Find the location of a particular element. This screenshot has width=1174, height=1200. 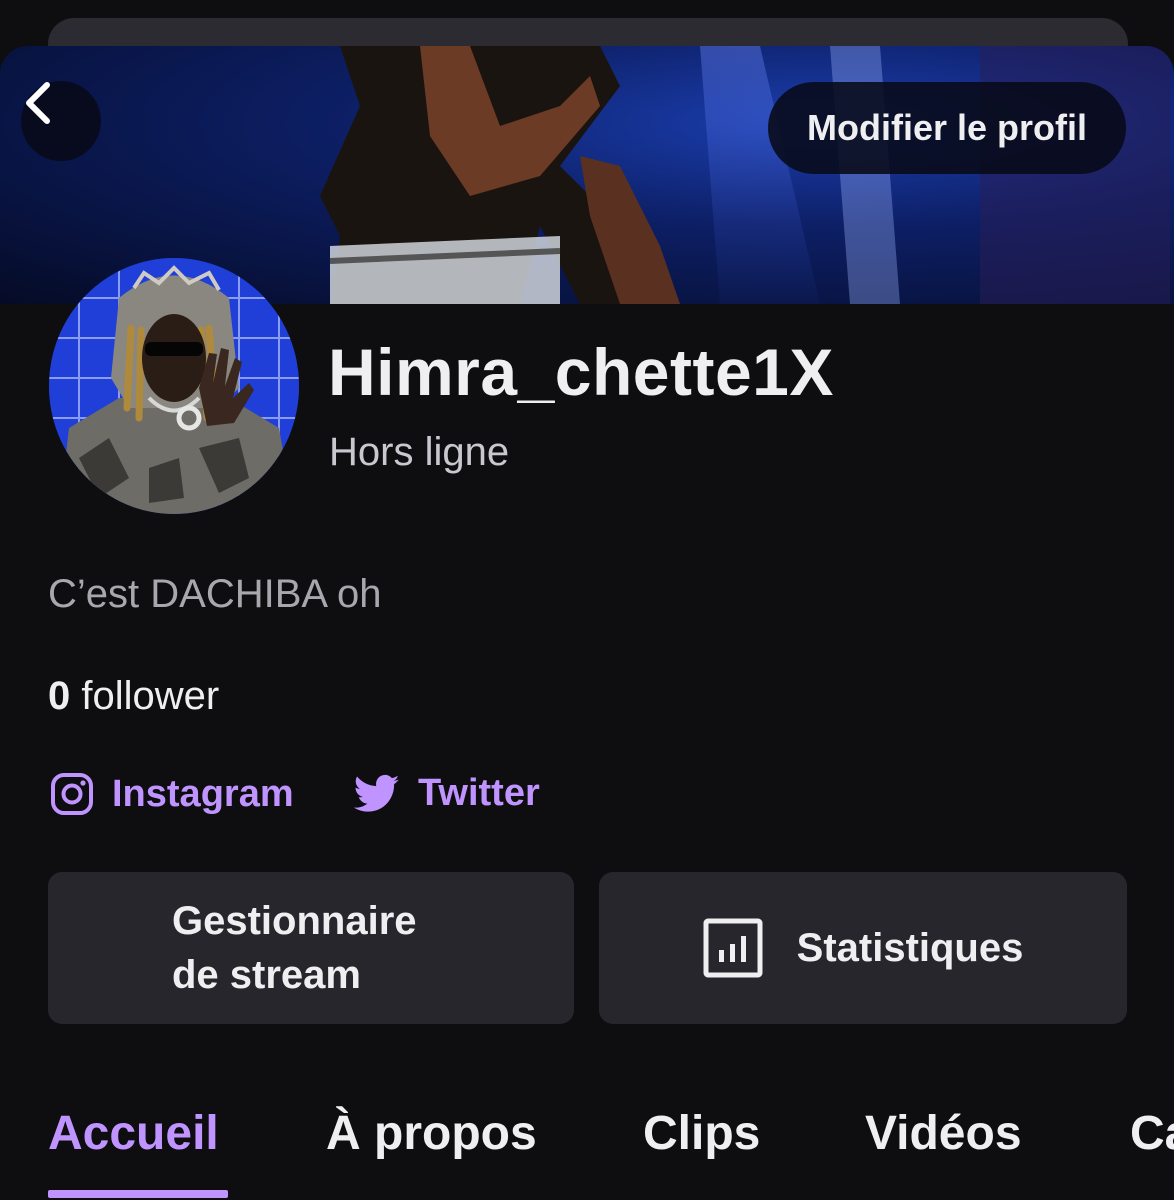

twitter-link: Twitter is located at coordinates (447, 793).